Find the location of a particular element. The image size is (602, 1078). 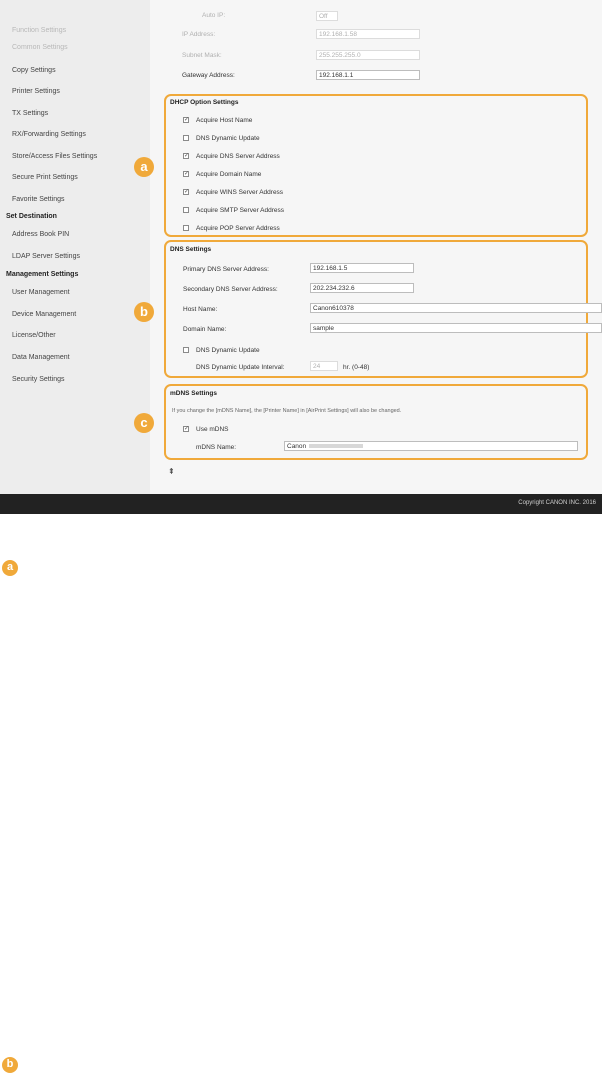

callout-badge-b: b is located at coordinates (144, 312).